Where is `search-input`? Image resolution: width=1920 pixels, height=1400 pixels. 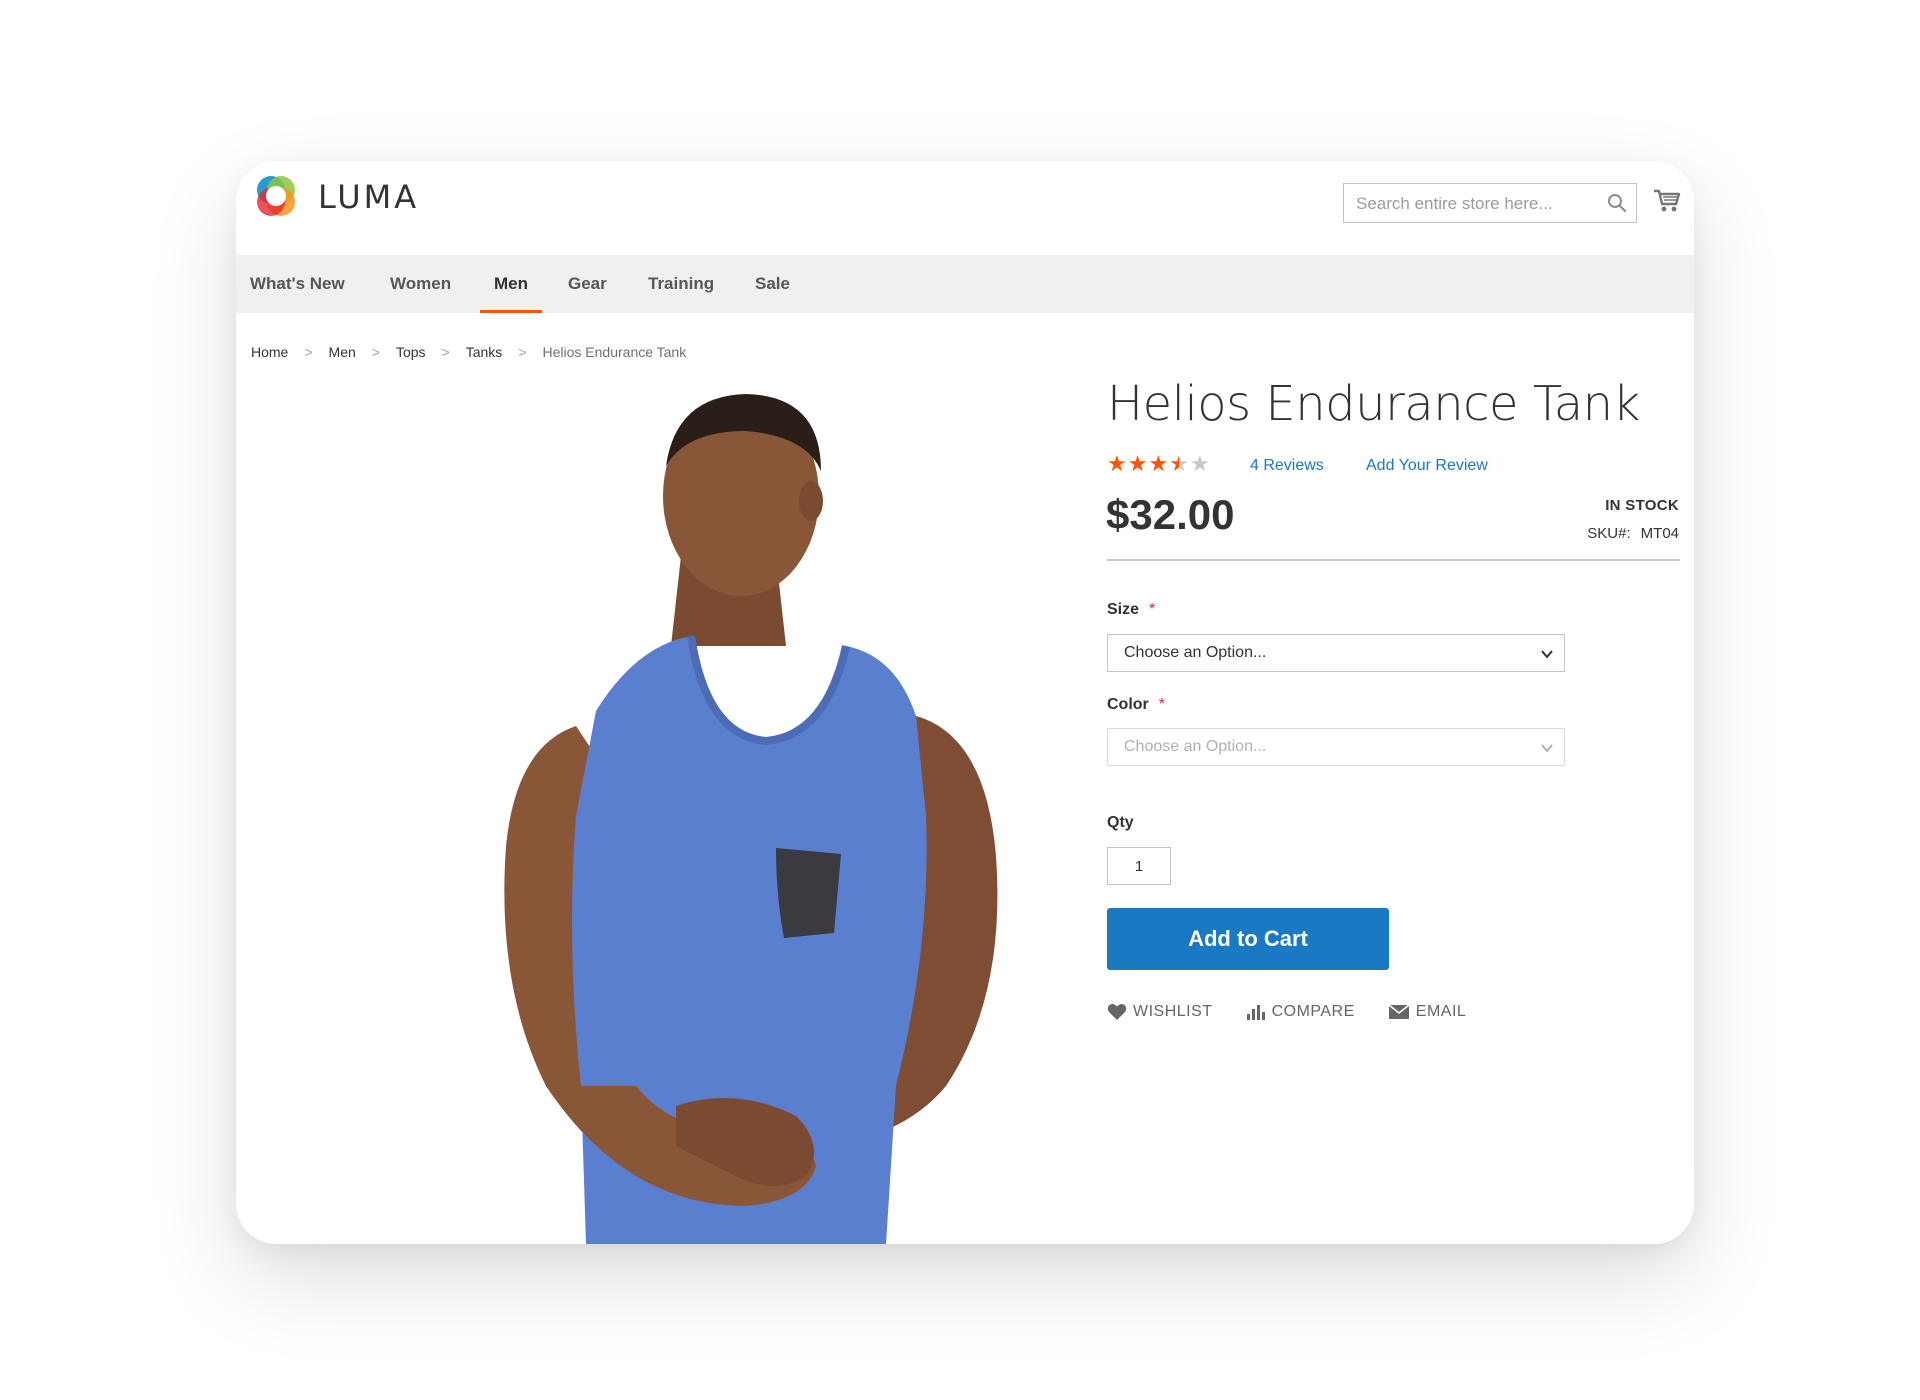
search-input is located at coordinates (1481, 204).